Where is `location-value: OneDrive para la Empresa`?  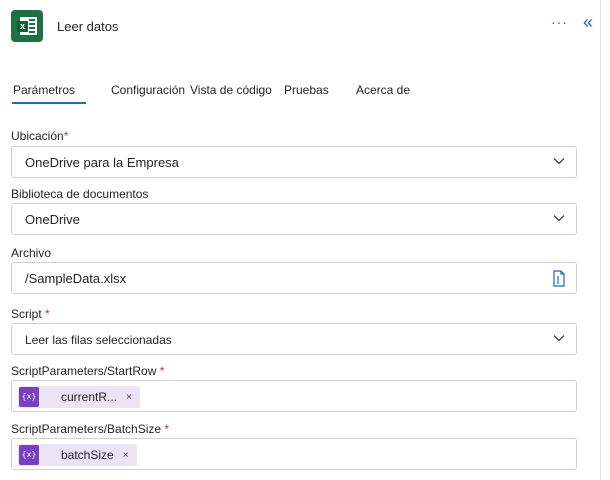 location-value: OneDrive para la Empresa is located at coordinates (102, 162).